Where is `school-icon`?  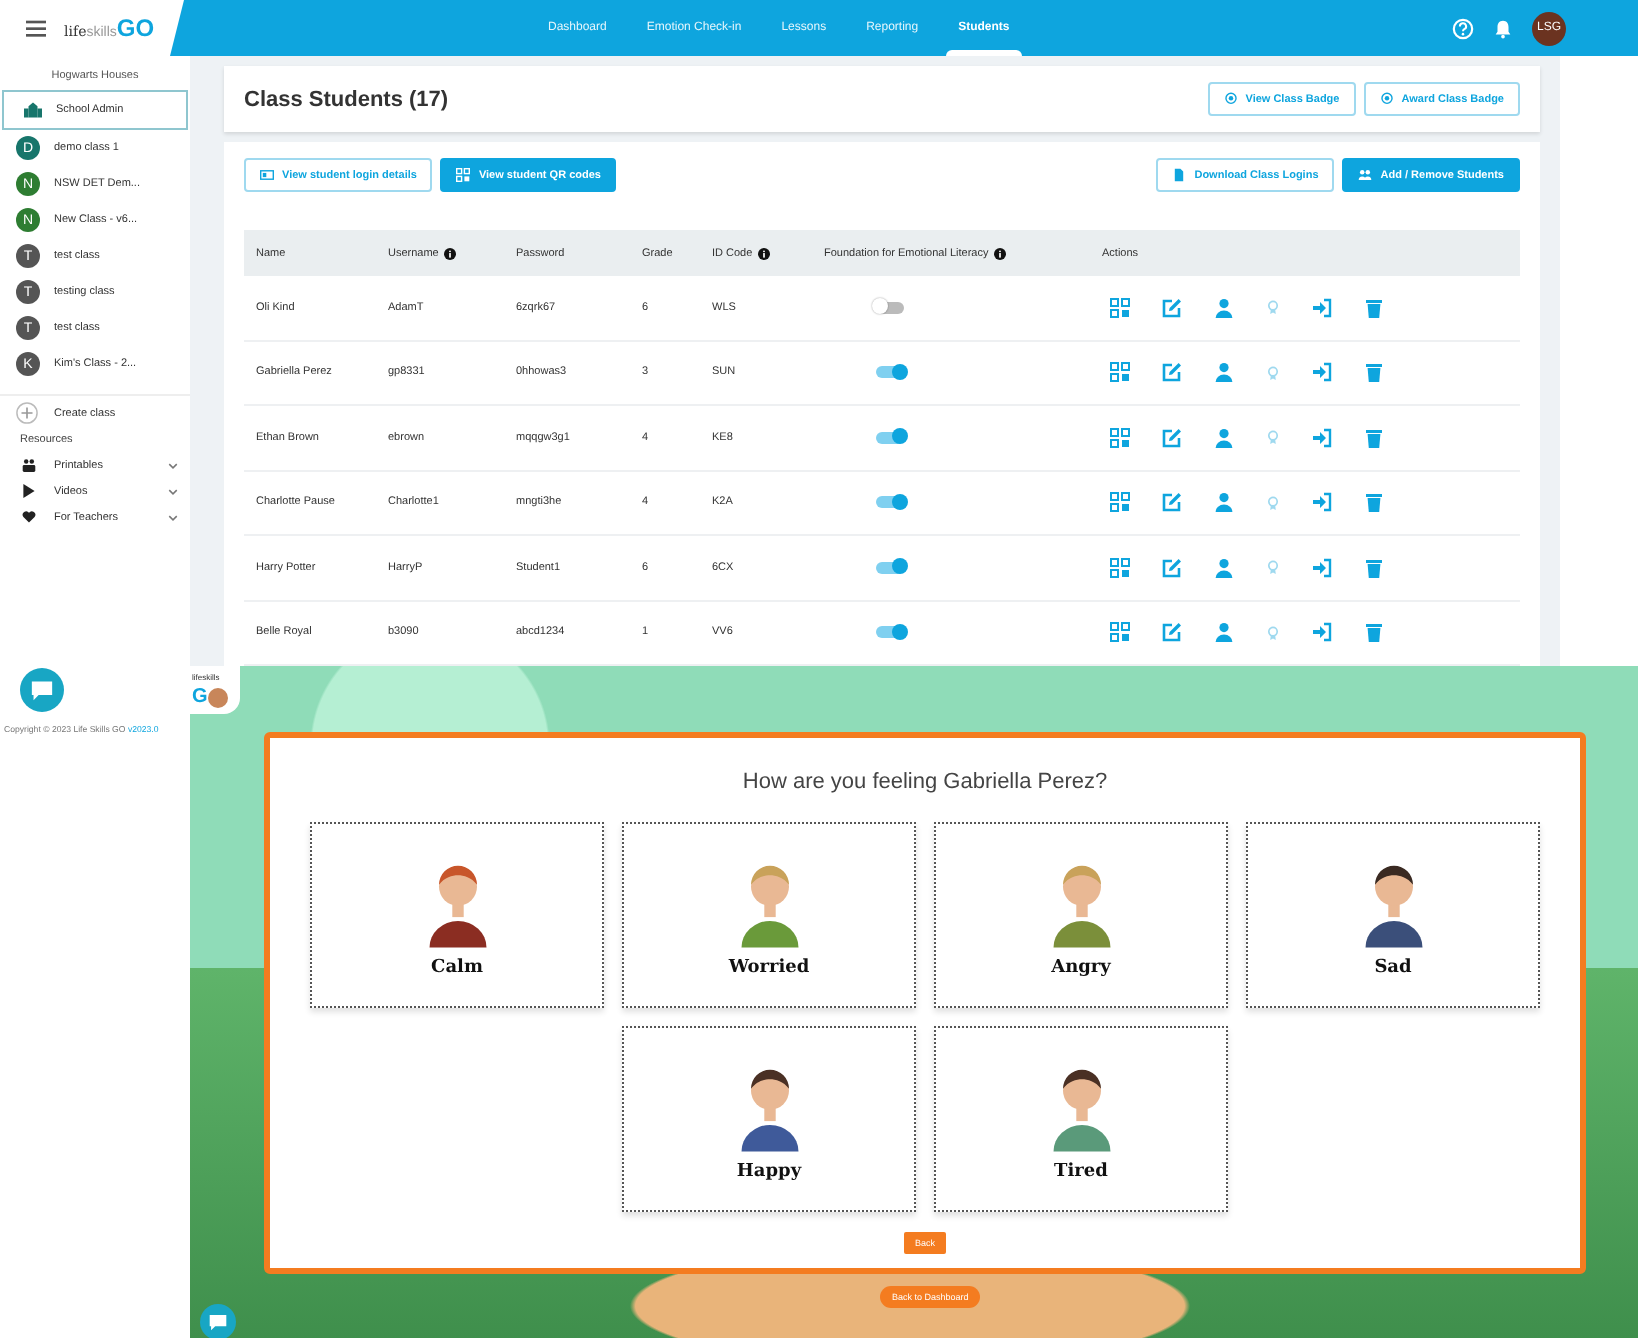 school-icon is located at coordinates (33, 110).